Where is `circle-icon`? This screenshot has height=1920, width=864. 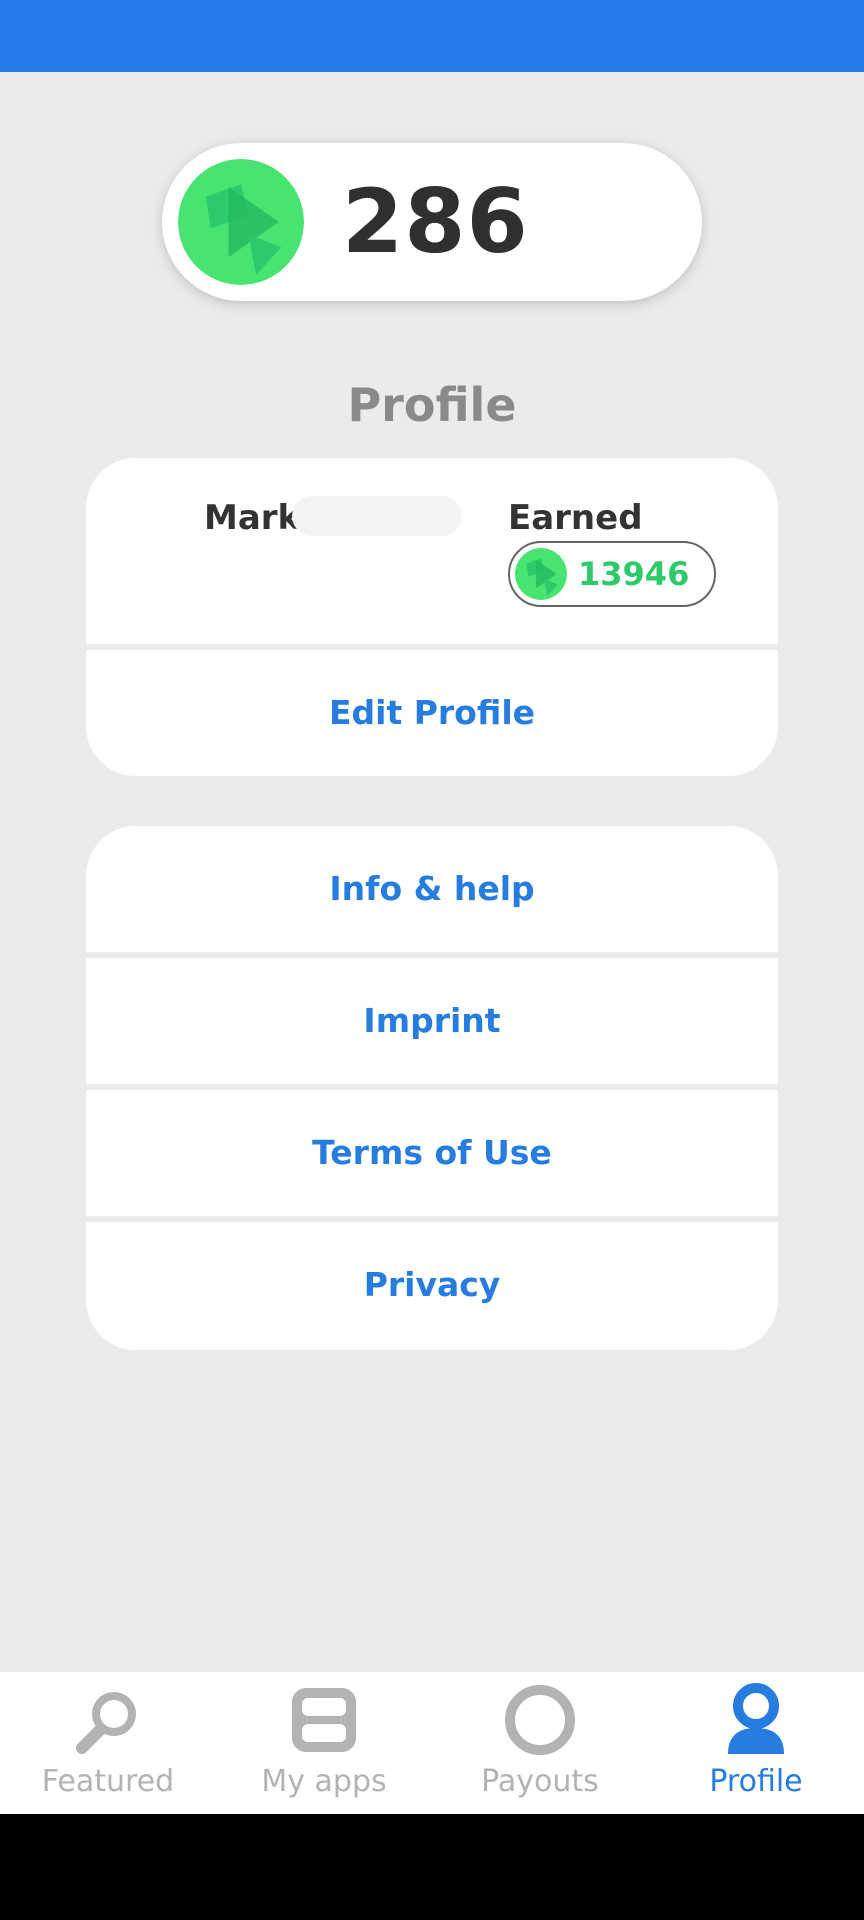 circle-icon is located at coordinates (540, 1720).